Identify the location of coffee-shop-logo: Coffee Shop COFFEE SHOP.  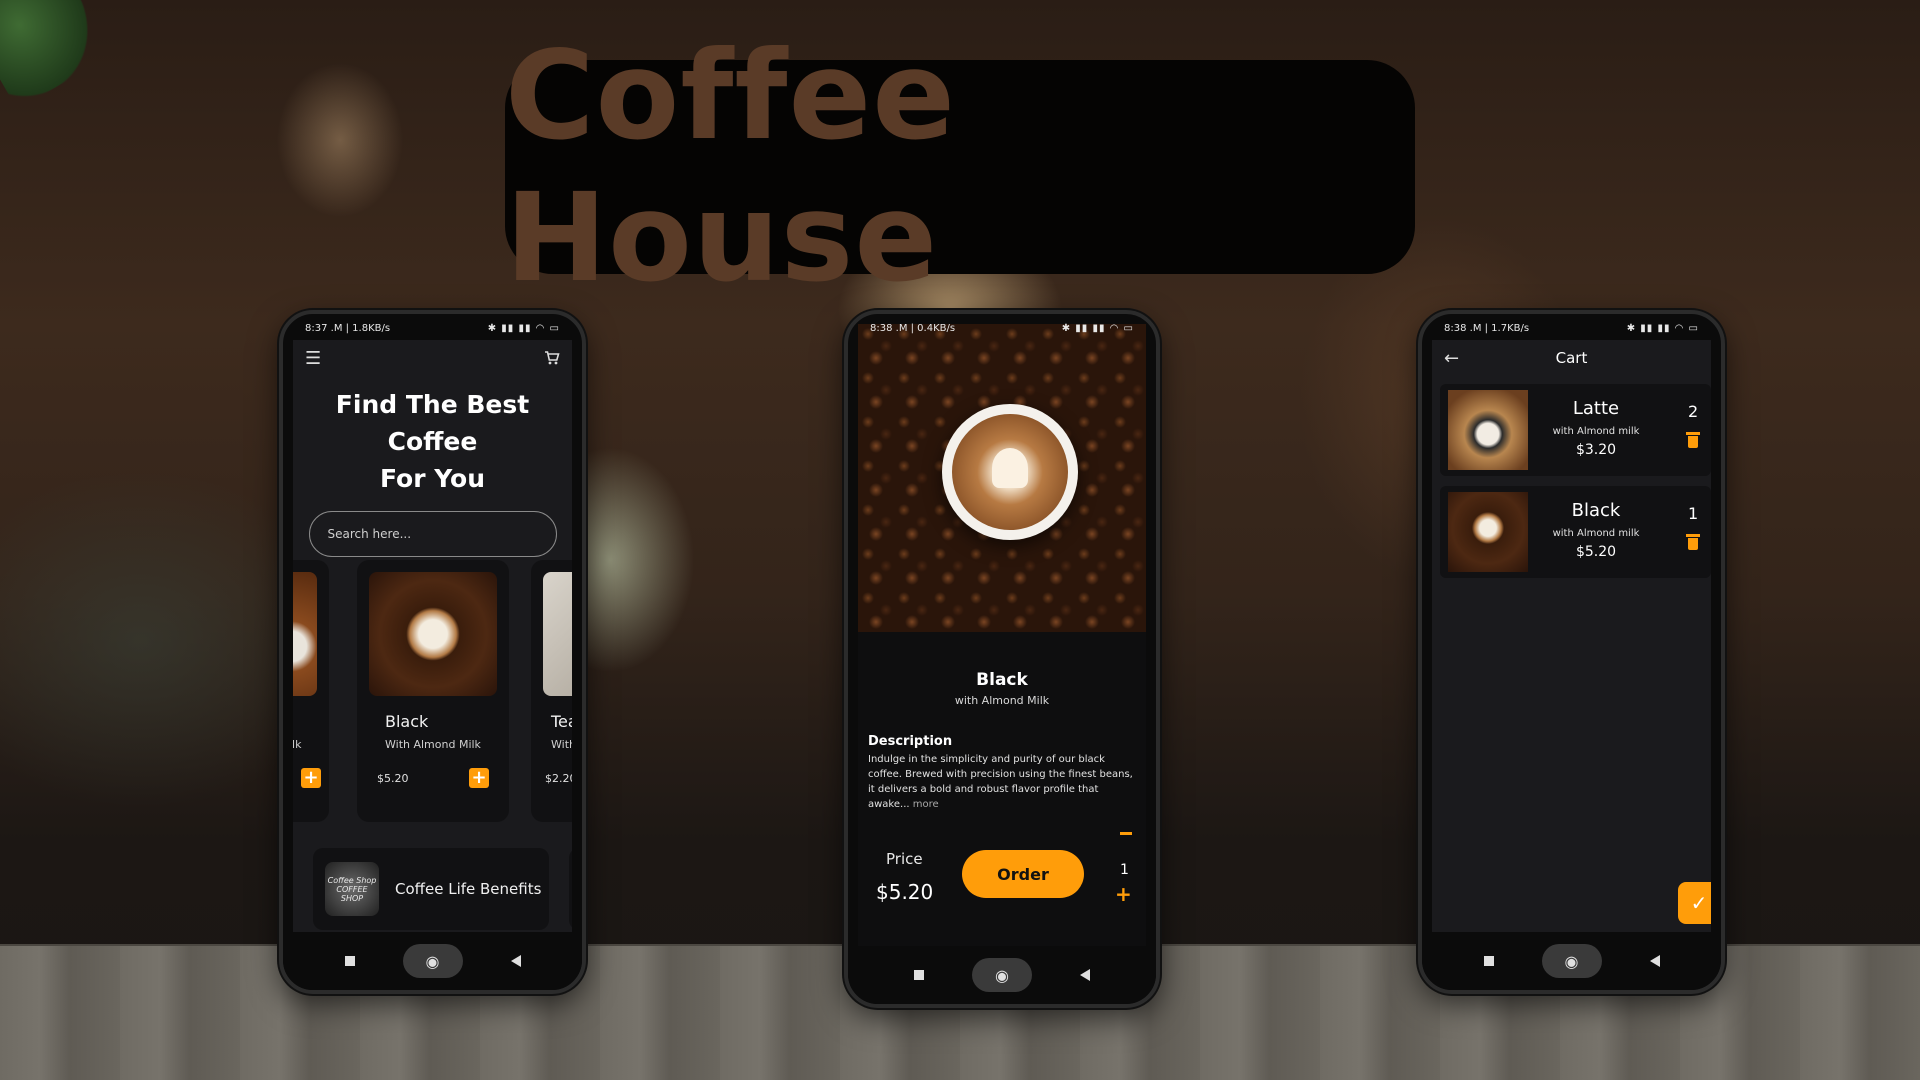
(352, 889).